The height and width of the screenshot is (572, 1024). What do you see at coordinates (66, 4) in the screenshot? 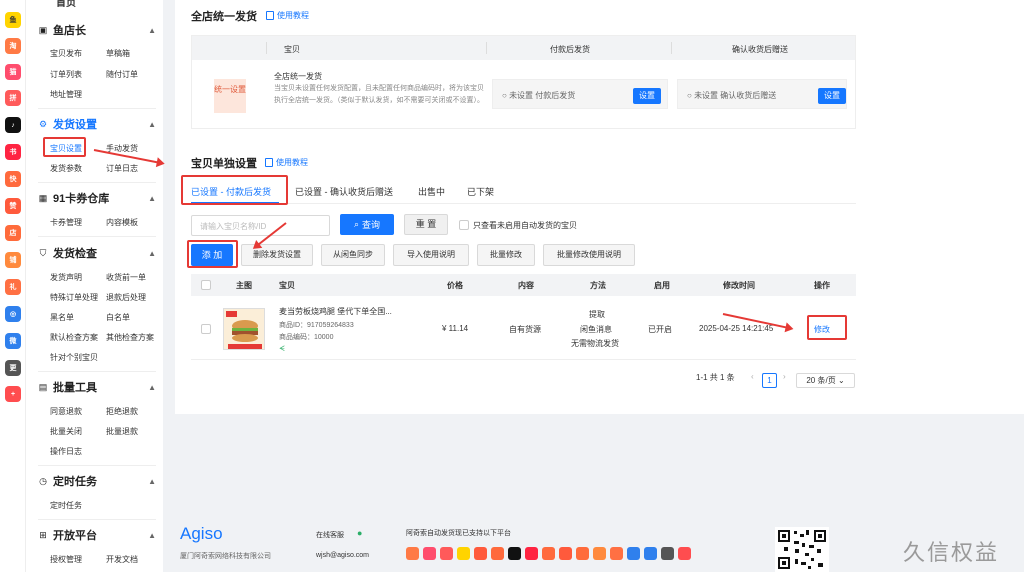
I see `sidebar-top-partial: 首页` at bounding box center [66, 4].